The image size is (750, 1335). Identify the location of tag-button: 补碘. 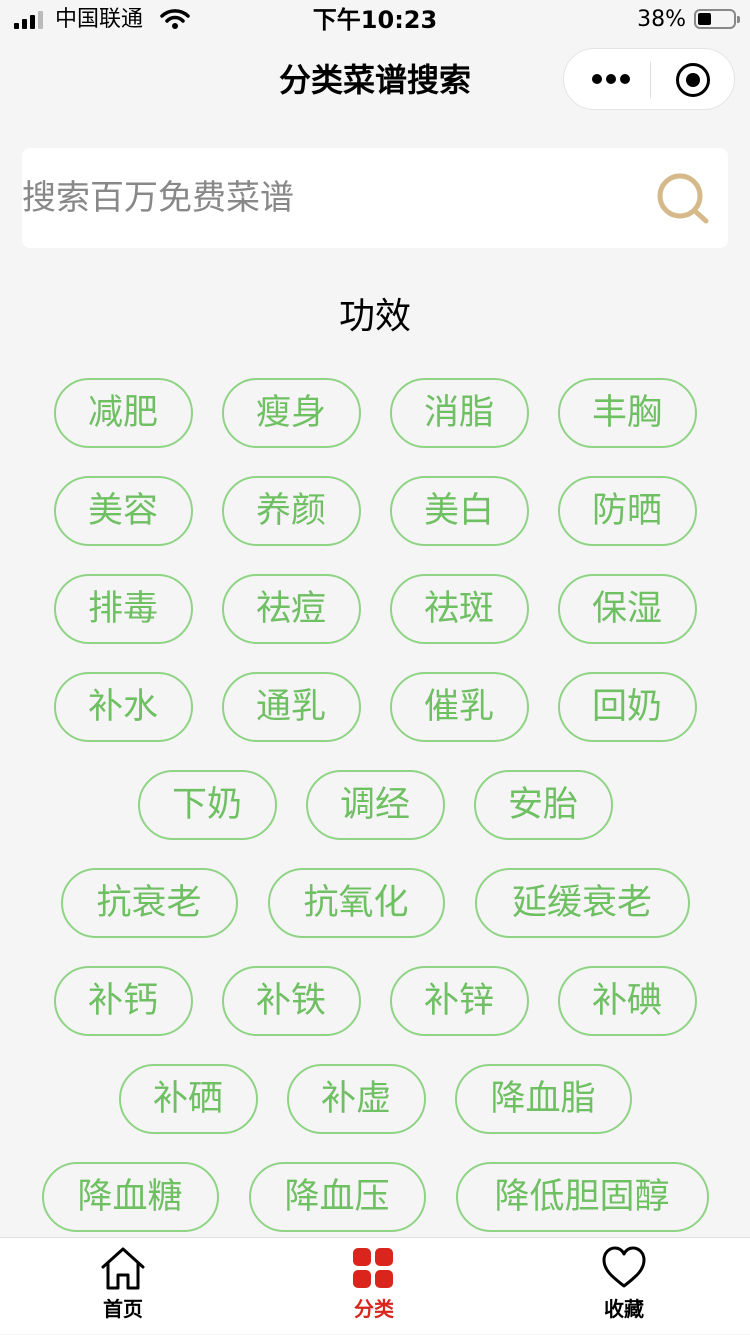
(627, 1001).